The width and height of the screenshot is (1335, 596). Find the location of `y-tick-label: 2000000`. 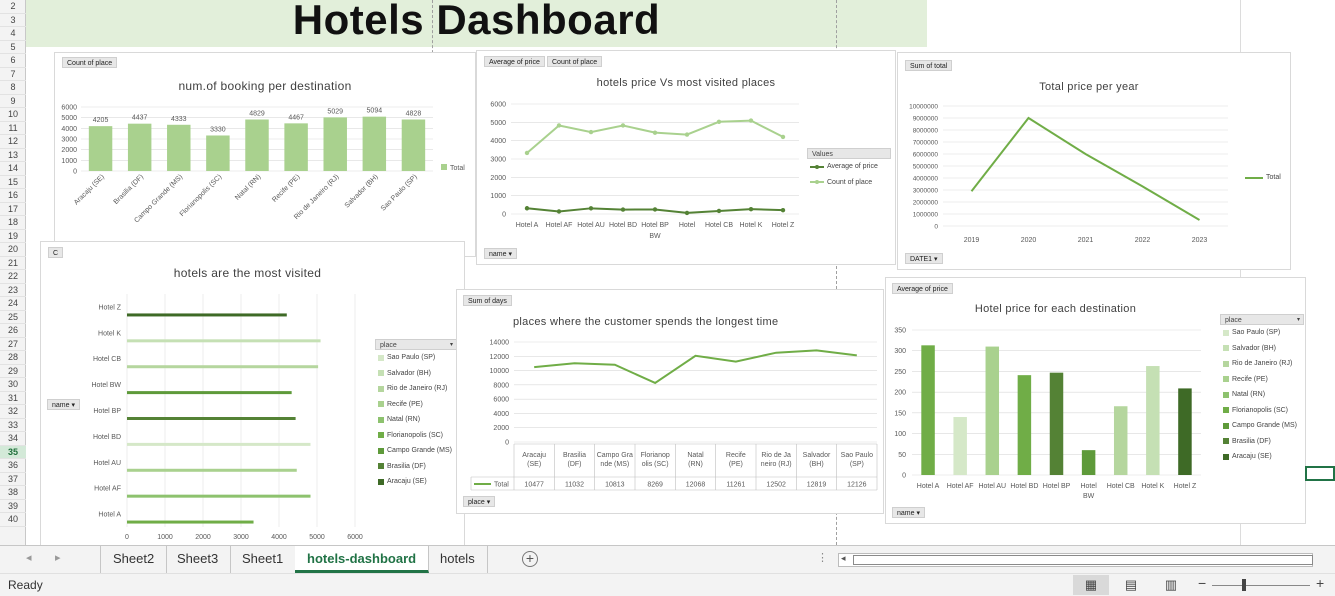

y-tick-label: 2000000 is located at coordinates (926, 203).